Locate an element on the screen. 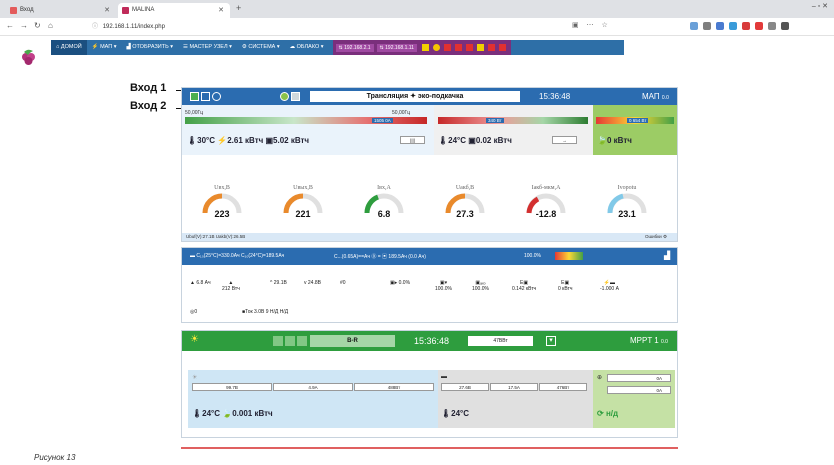  url-field: ⓘ 192.168.1.11/index.php is located at coordinates (357, 27).